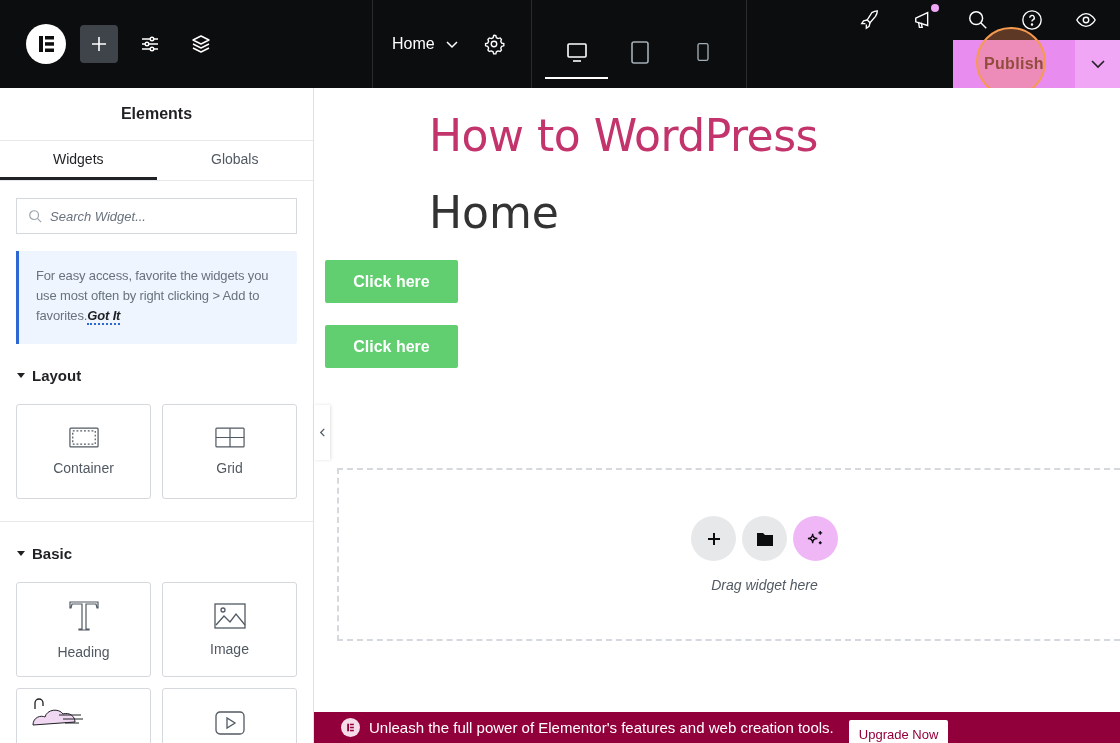 This screenshot has height=743, width=1120. What do you see at coordinates (229, 468) in the screenshot?
I see `widget-label: Grid` at bounding box center [229, 468].